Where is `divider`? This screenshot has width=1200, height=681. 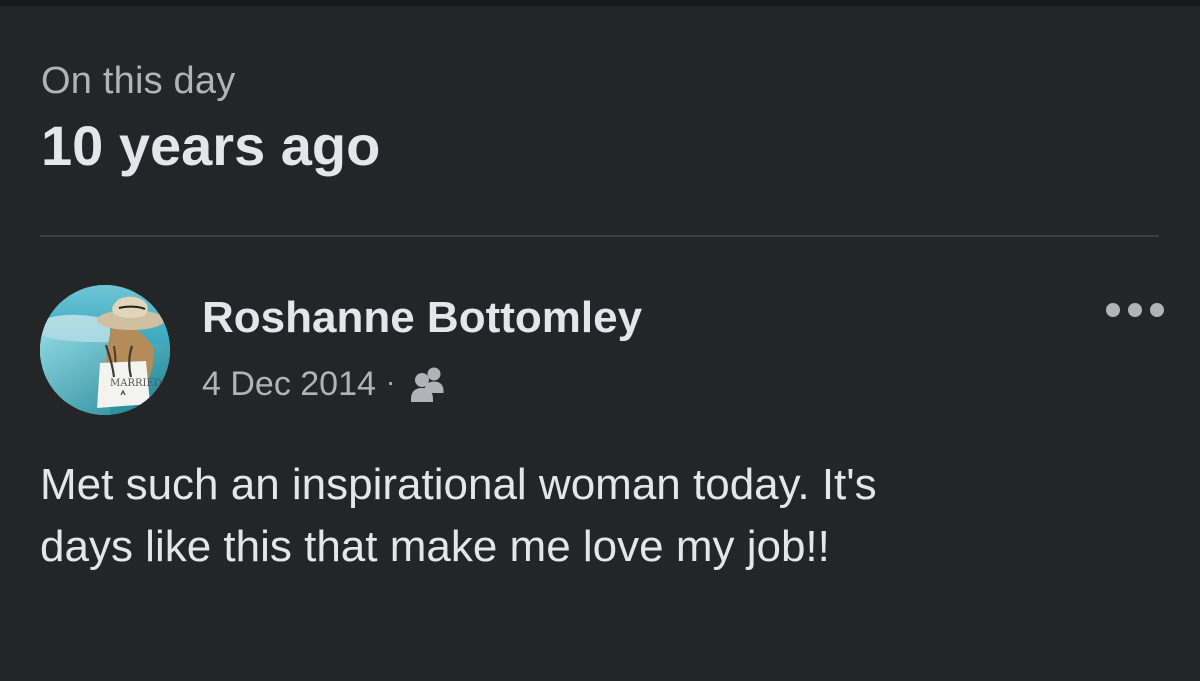 divider is located at coordinates (599, 236).